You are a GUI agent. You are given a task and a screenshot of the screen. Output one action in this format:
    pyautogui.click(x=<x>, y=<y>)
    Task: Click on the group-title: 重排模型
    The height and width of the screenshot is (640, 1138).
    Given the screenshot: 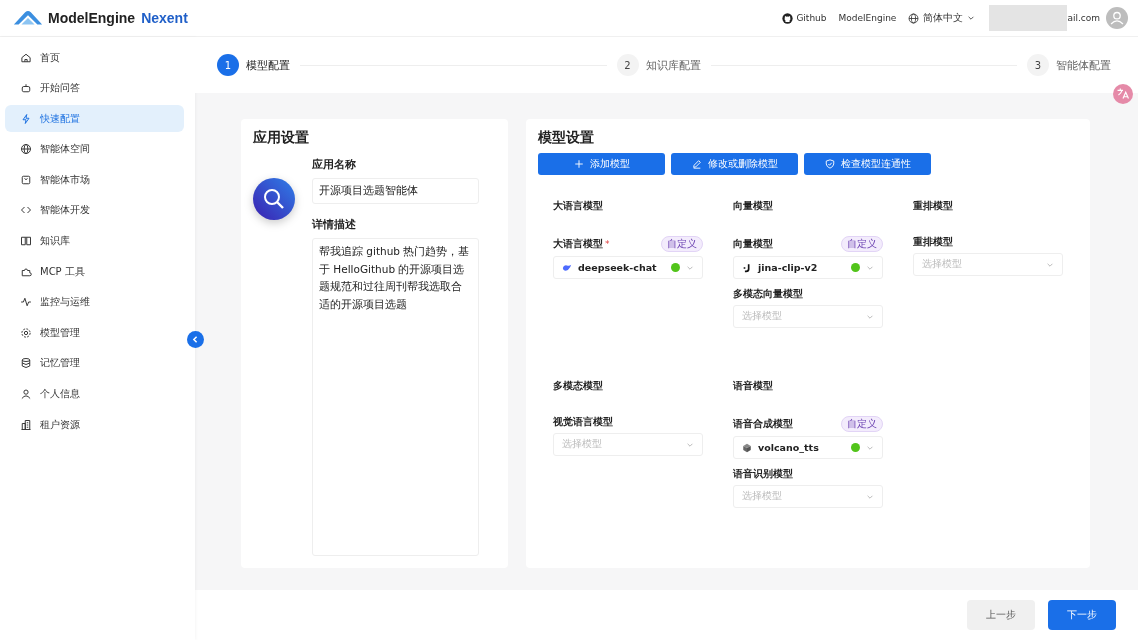 What is the action you would take?
    pyautogui.click(x=933, y=206)
    